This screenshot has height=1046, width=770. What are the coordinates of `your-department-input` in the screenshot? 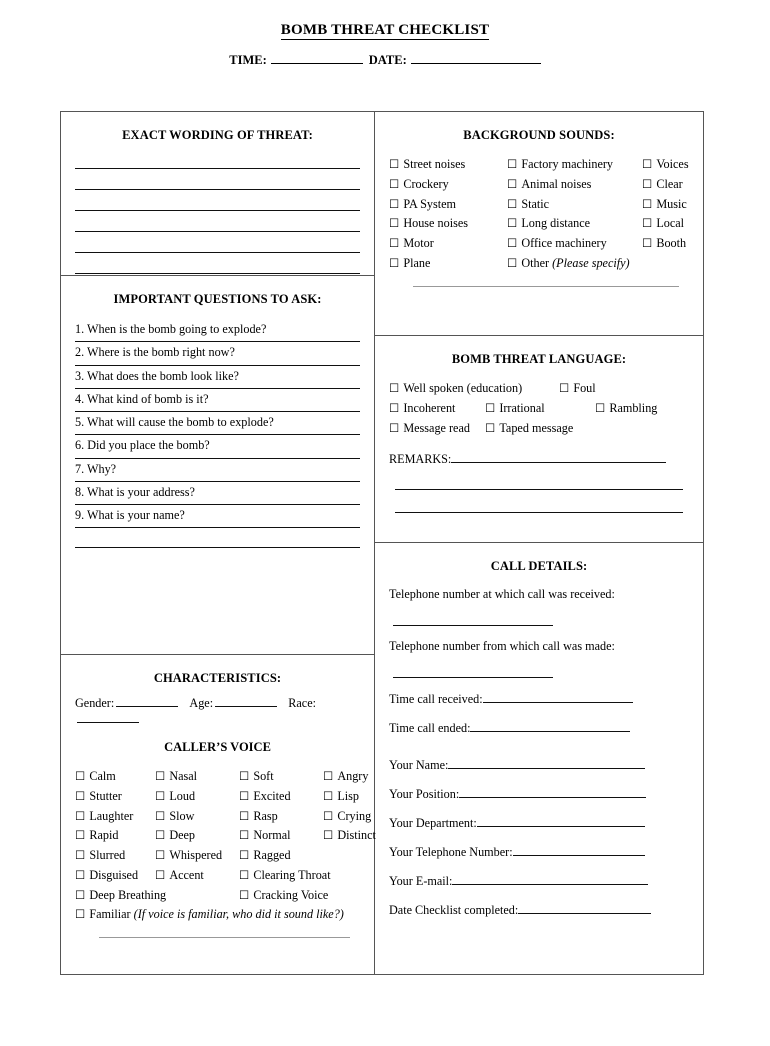 It's located at (560, 821).